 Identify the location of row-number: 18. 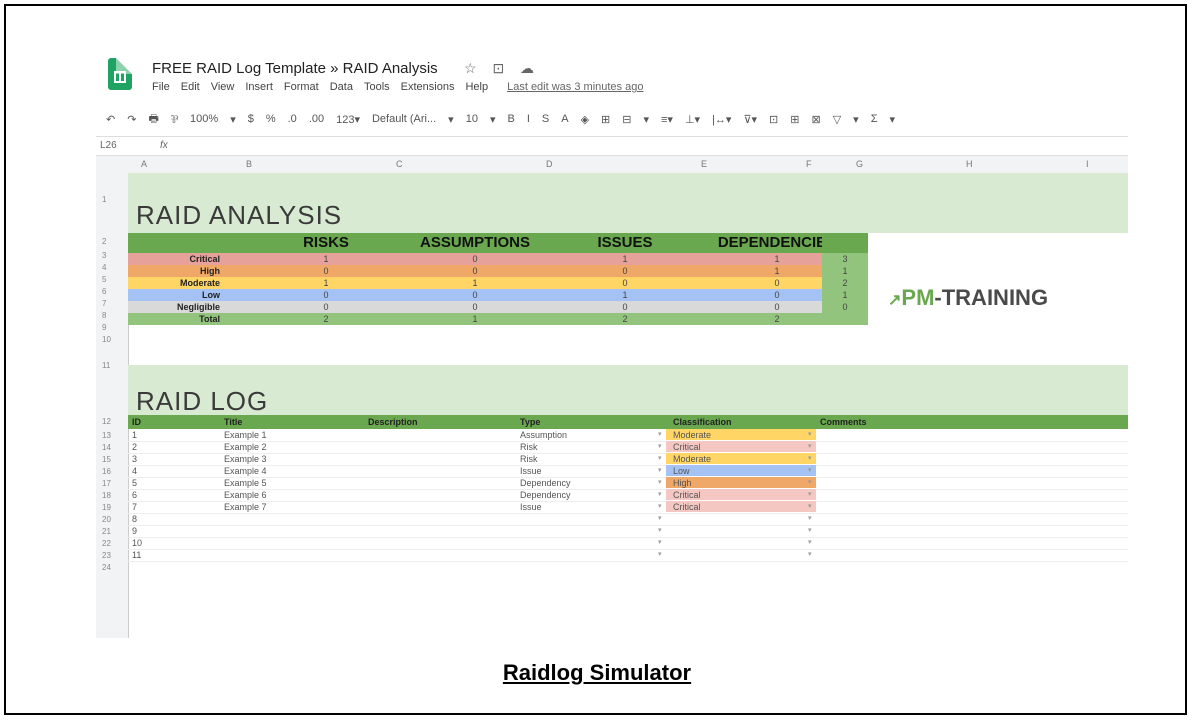
(106, 495).